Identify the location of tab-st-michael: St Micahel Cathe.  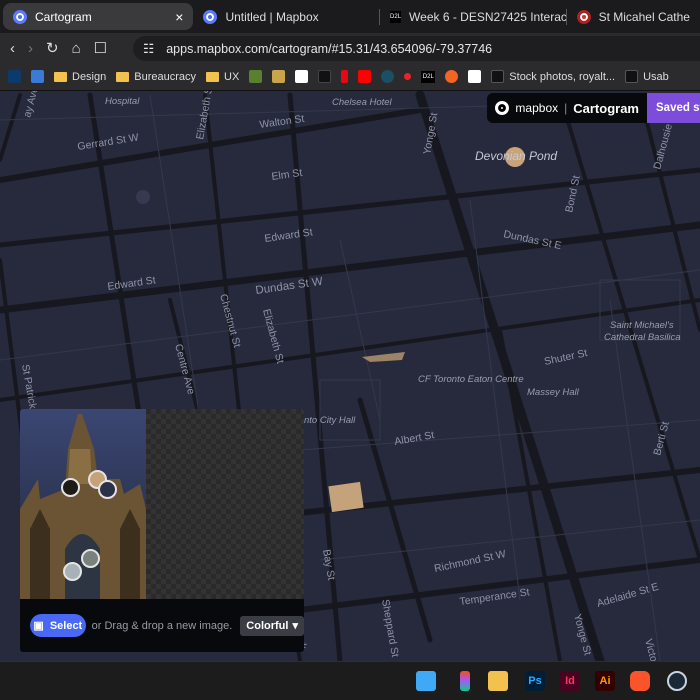
(633, 16).